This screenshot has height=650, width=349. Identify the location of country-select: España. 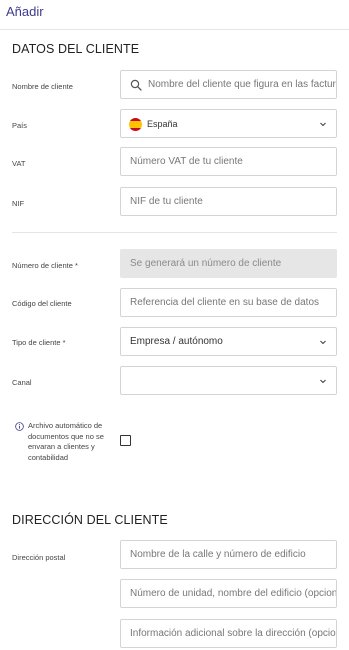
(228, 123).